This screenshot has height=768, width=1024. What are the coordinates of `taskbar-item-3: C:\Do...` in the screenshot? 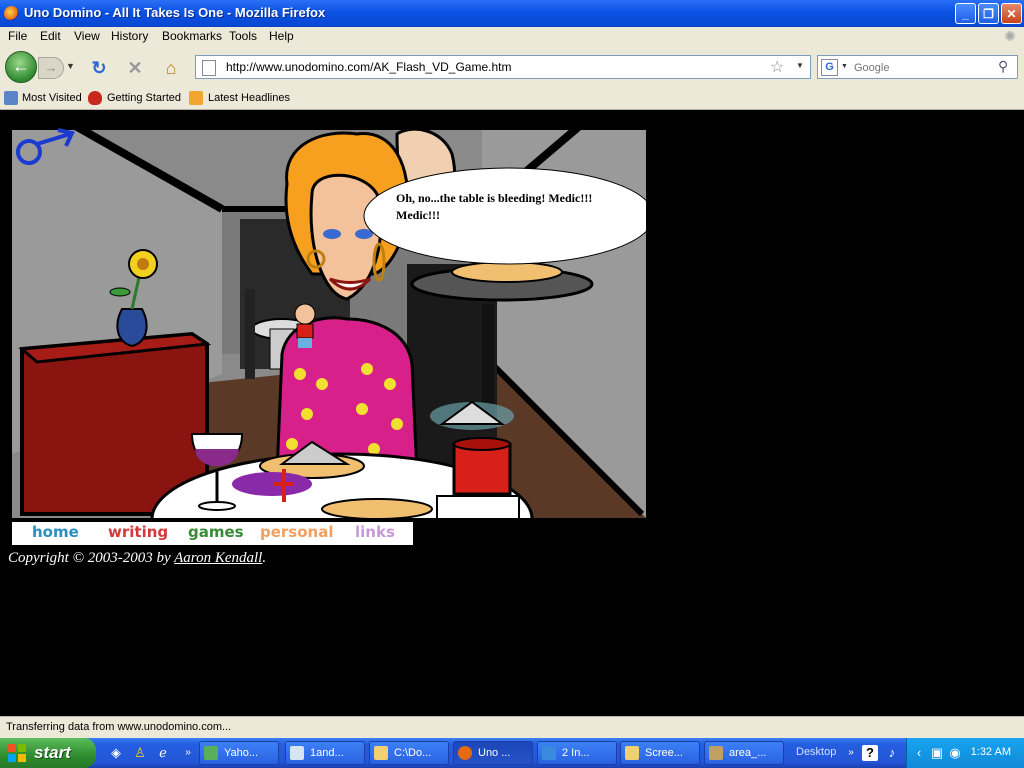 It's located at (409, 753).